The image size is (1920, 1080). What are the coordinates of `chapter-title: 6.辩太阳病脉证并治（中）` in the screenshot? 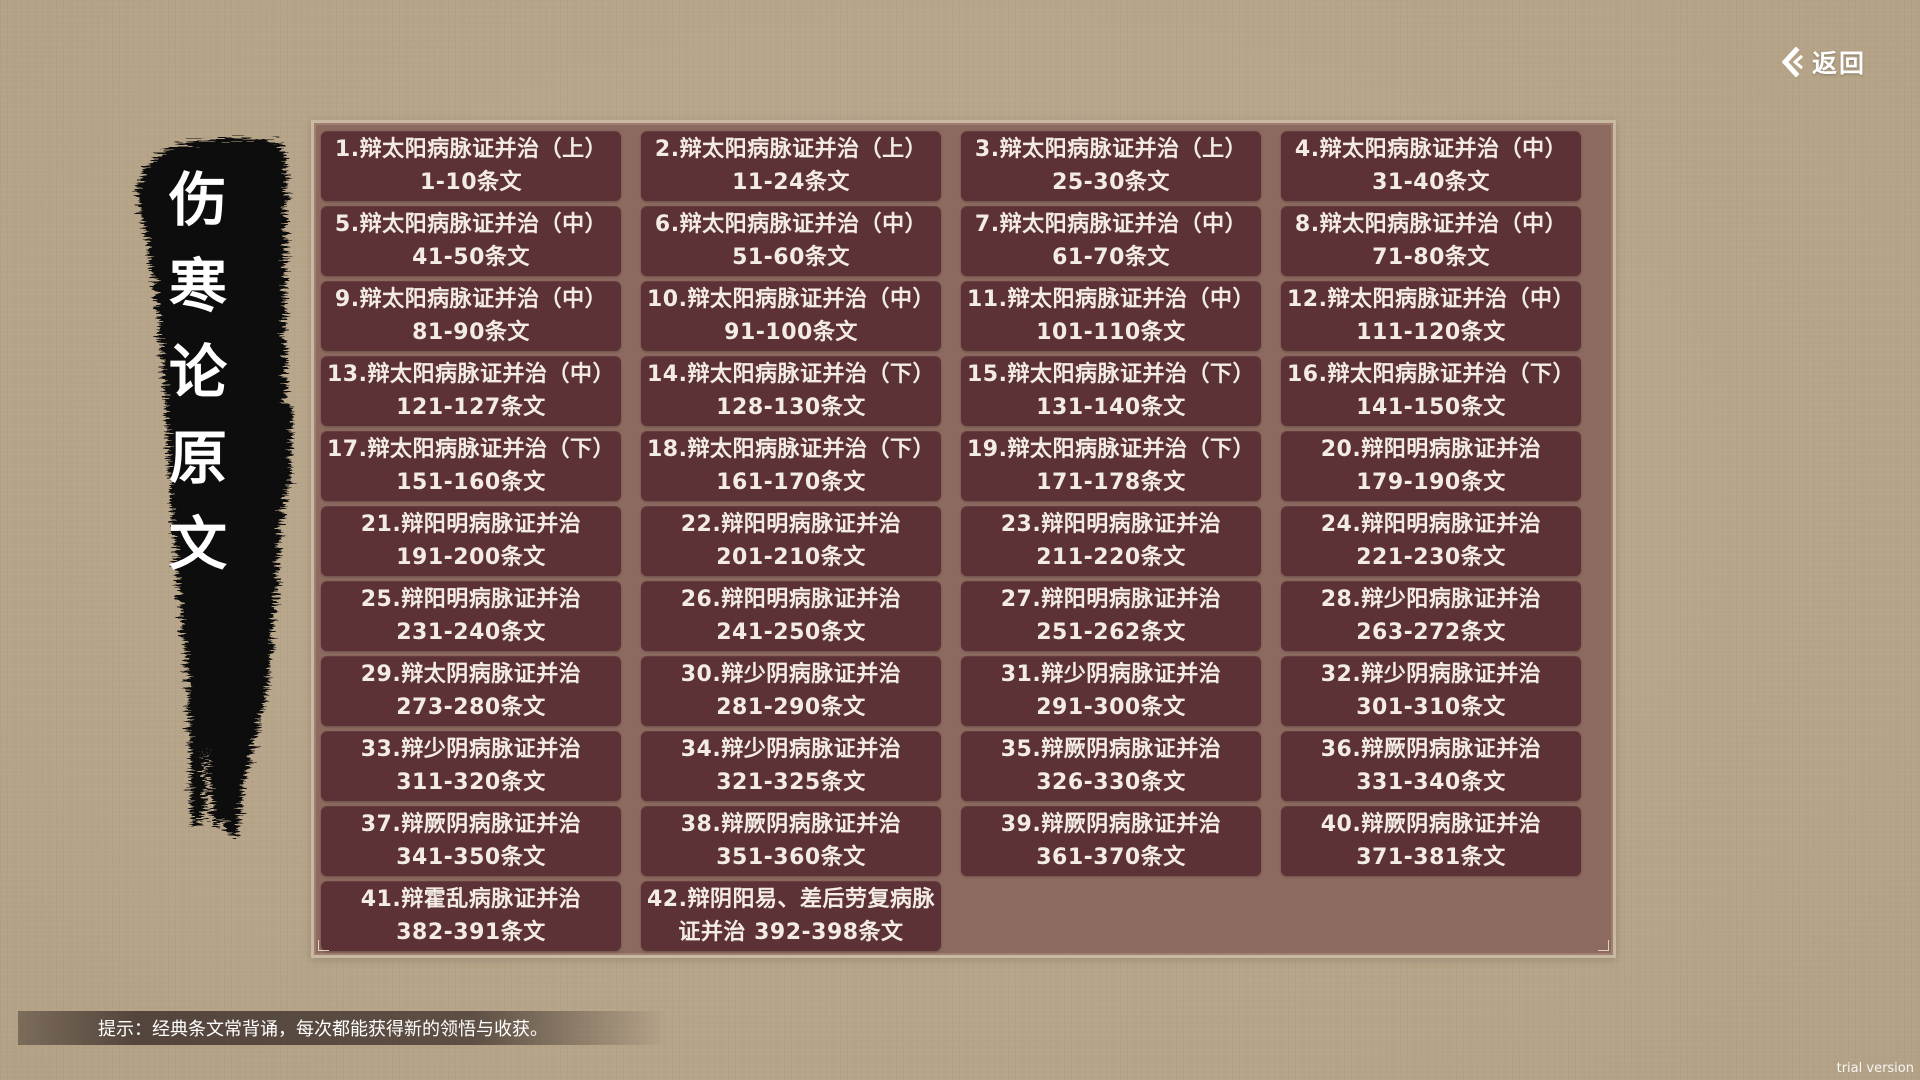 It's located at (791, 224).